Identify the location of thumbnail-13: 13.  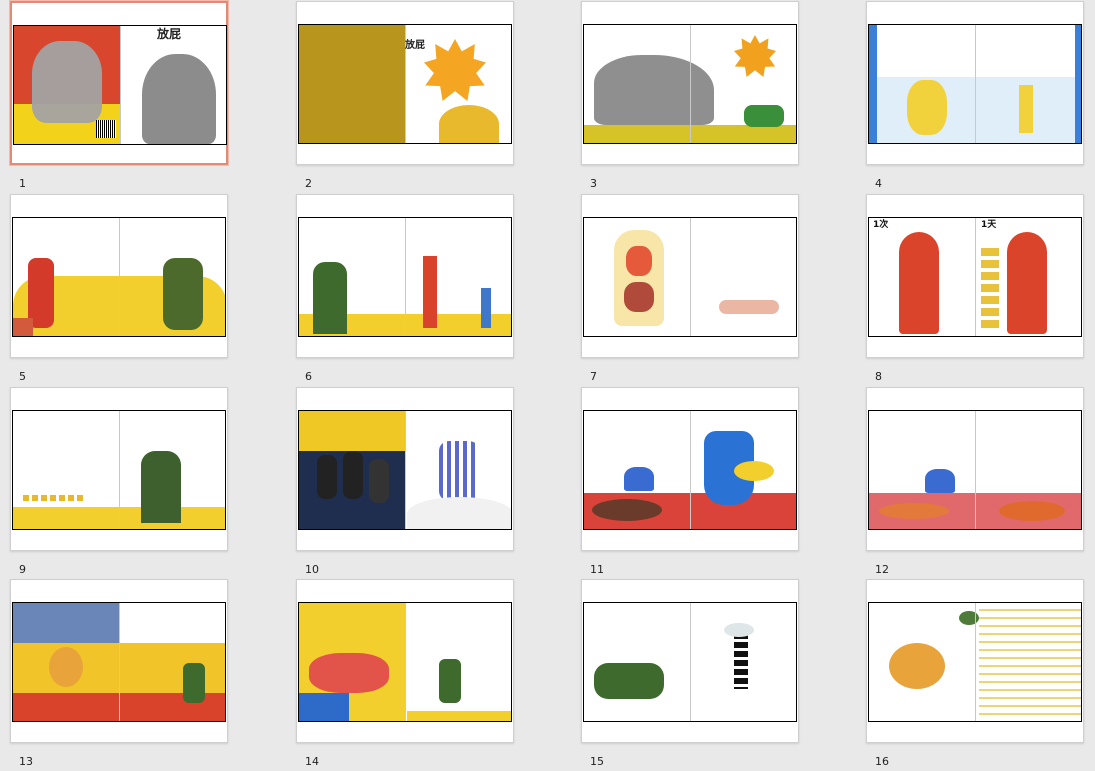
(152, 675).